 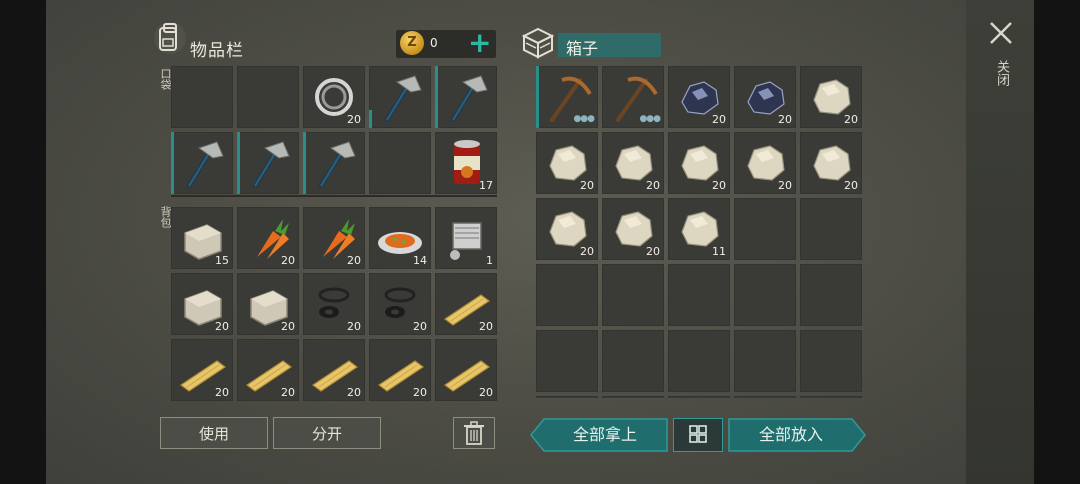 What do you see at coordinates (420, 260) in the screenshot?
I see `item-count: 14` at bounding box center [420, 260].